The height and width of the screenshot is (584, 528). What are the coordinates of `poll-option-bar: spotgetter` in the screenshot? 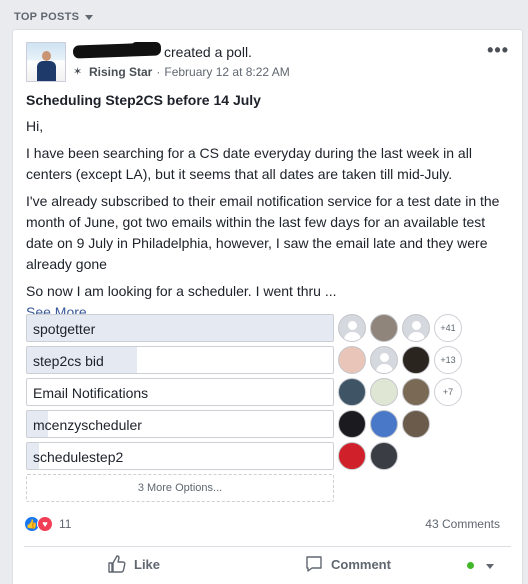 It's located at (180, 328).